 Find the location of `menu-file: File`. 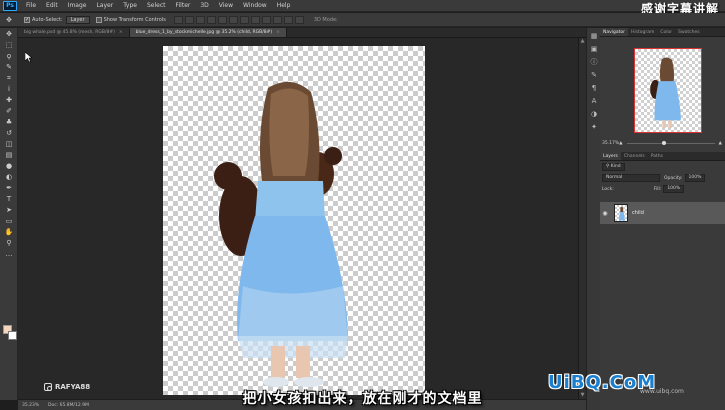

menu-file: File is located at coordinates (31, 6).